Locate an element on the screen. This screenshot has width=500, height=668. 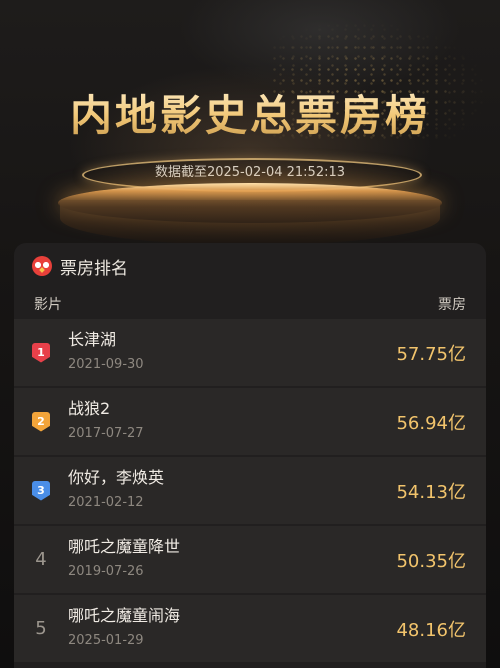
release-date: 2021-09-30 is located at coordinates (106, 364).